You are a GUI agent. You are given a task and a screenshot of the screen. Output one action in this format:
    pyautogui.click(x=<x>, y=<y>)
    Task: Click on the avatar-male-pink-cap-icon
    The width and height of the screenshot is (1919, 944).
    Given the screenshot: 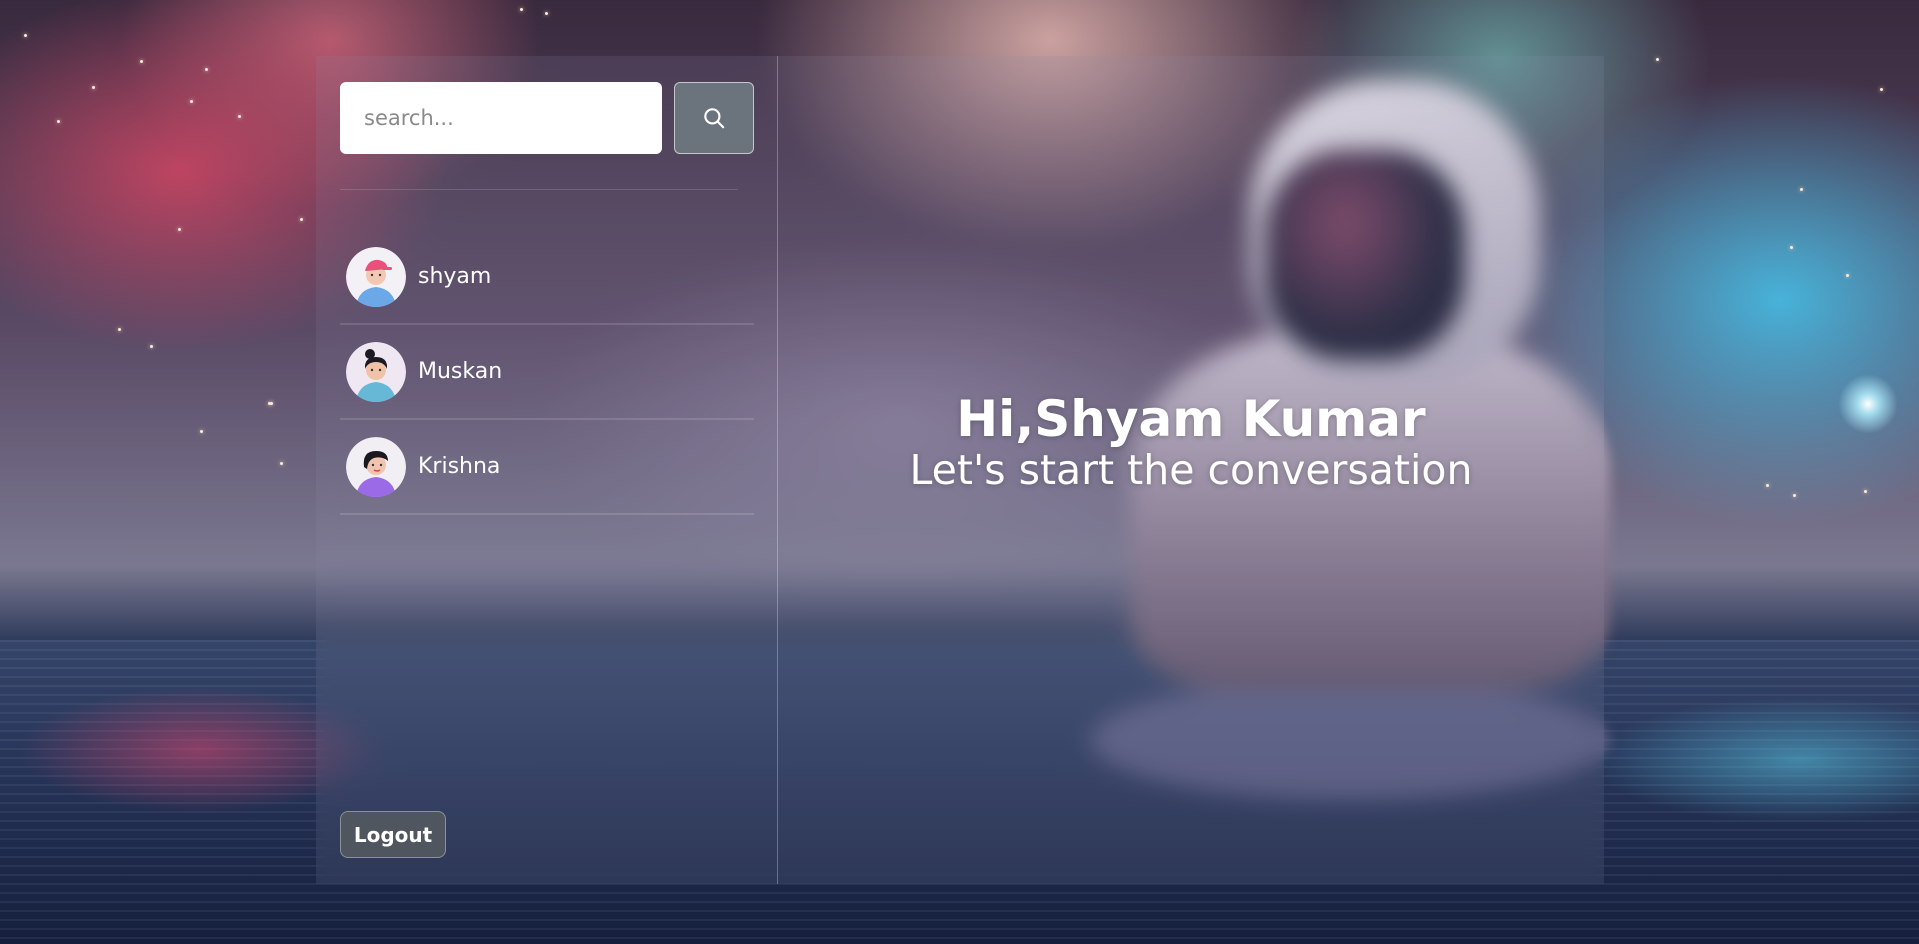 What is the action you would take?
    pyautogui.click(x=376, y=276)
    